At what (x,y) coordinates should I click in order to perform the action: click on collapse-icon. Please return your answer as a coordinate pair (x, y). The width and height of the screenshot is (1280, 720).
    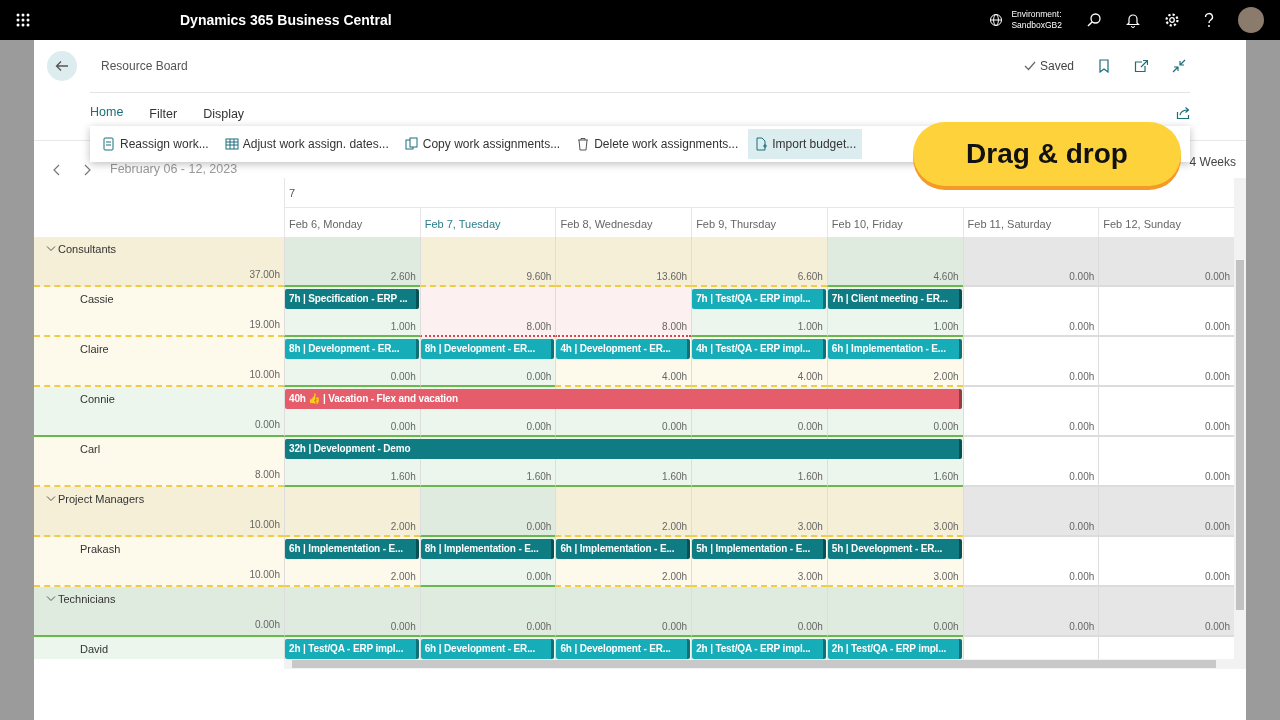
    Looking at the image, I should click on (1179, 66).